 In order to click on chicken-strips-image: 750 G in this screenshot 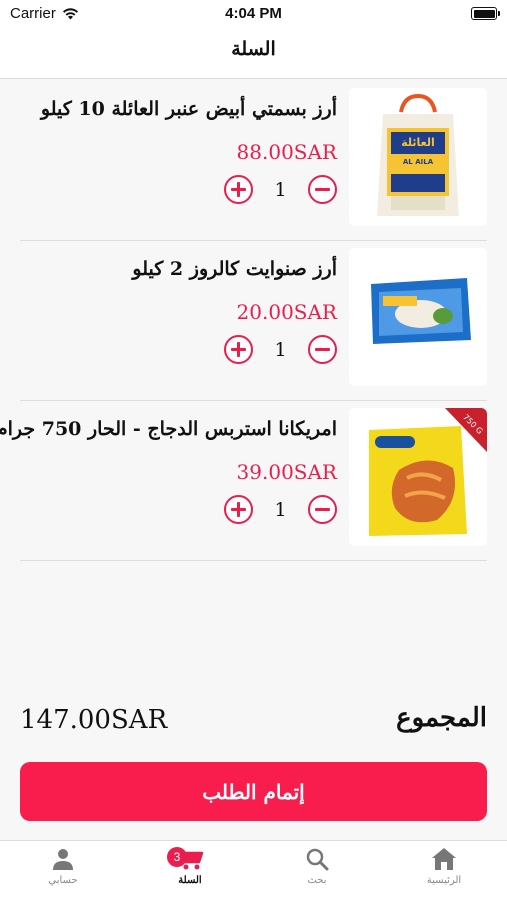, I will do `click(418, 477)`.